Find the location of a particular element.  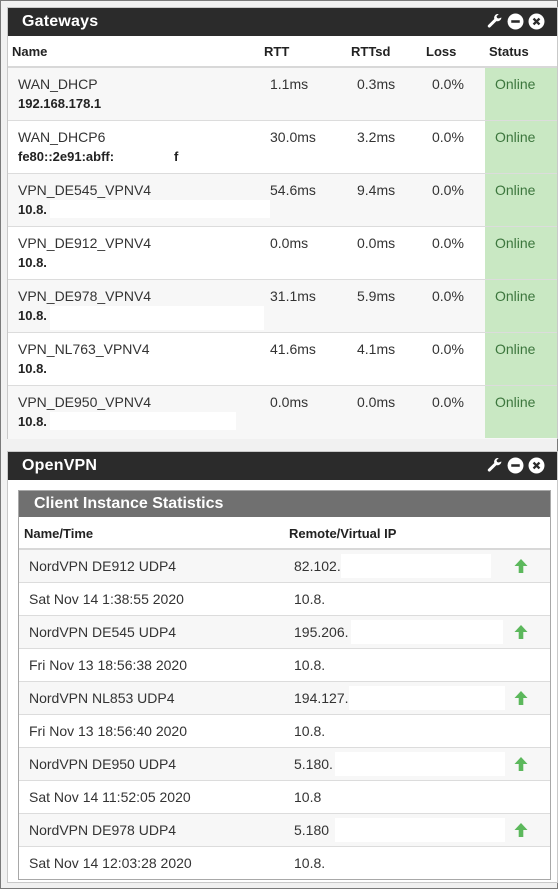

gateways-table-header: Name RTT RTTsd Loss Status is located at coordinates (282, 52).